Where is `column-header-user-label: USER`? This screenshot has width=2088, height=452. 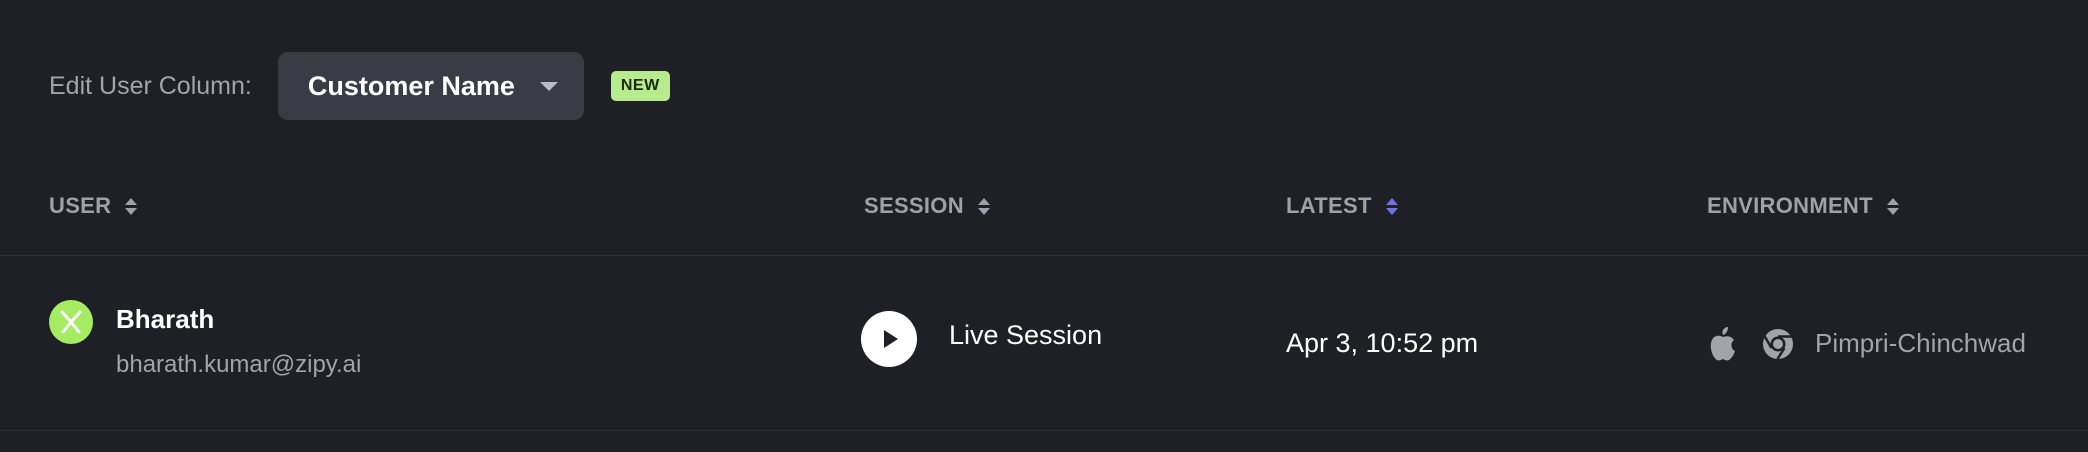
column-header-user-label: USER is located at coordinates (80, 205).